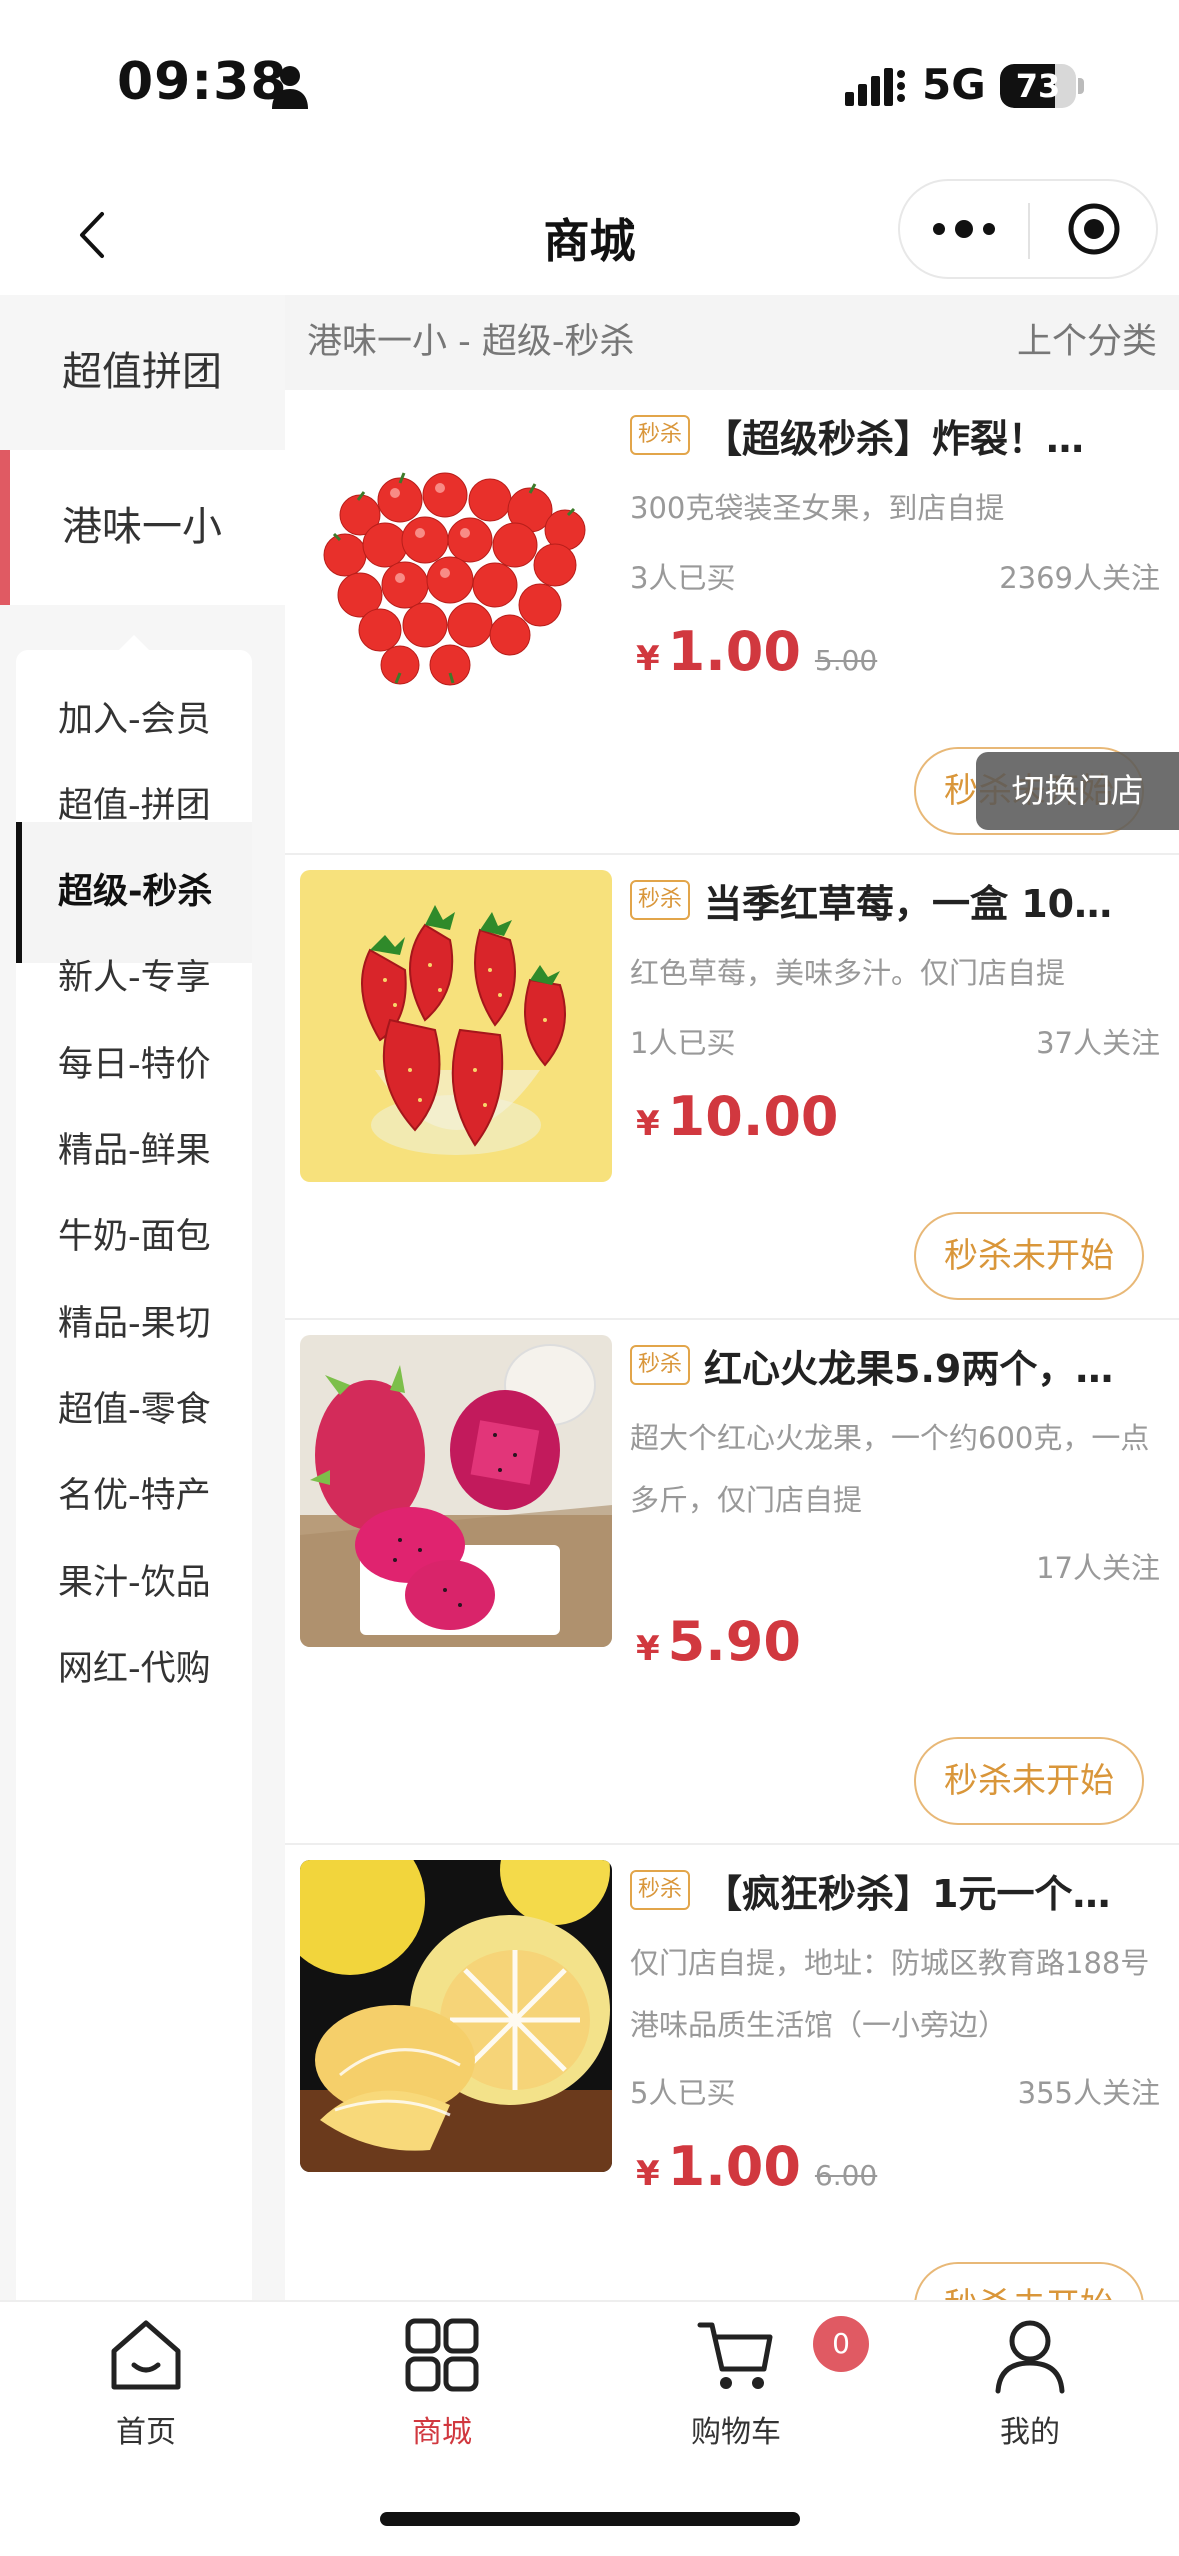  I want to click on price-row: ¥ 1.00 6.00, so click(756, 2175).